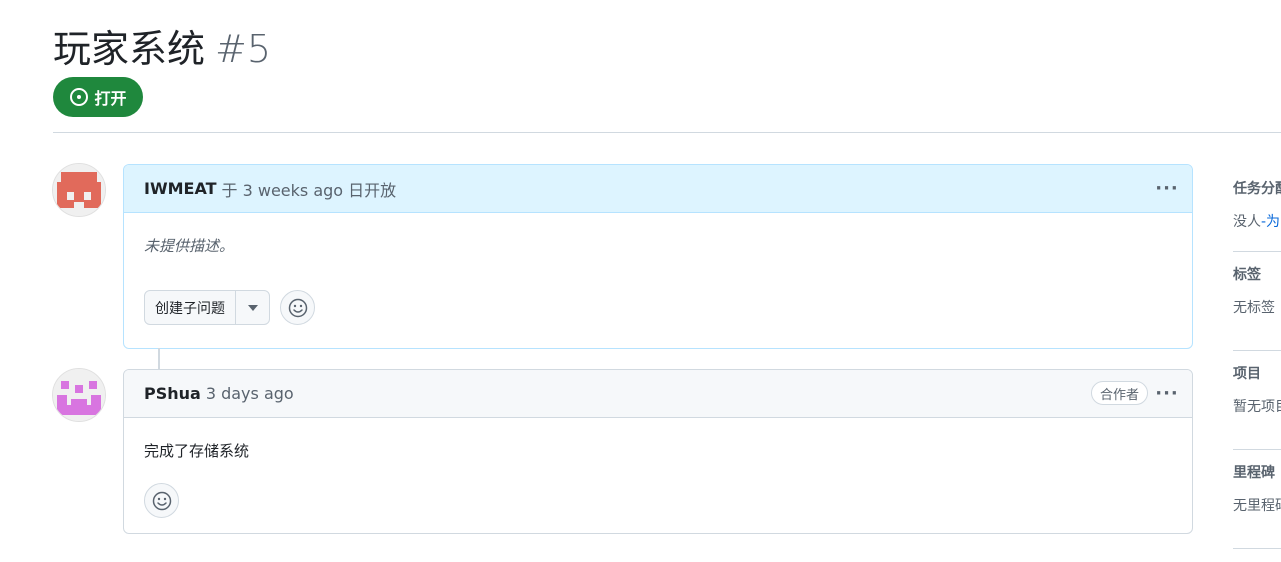 The width and height of the screenshot is (1281, 562). I want to click on caret-down-icon, so click(252, 307).